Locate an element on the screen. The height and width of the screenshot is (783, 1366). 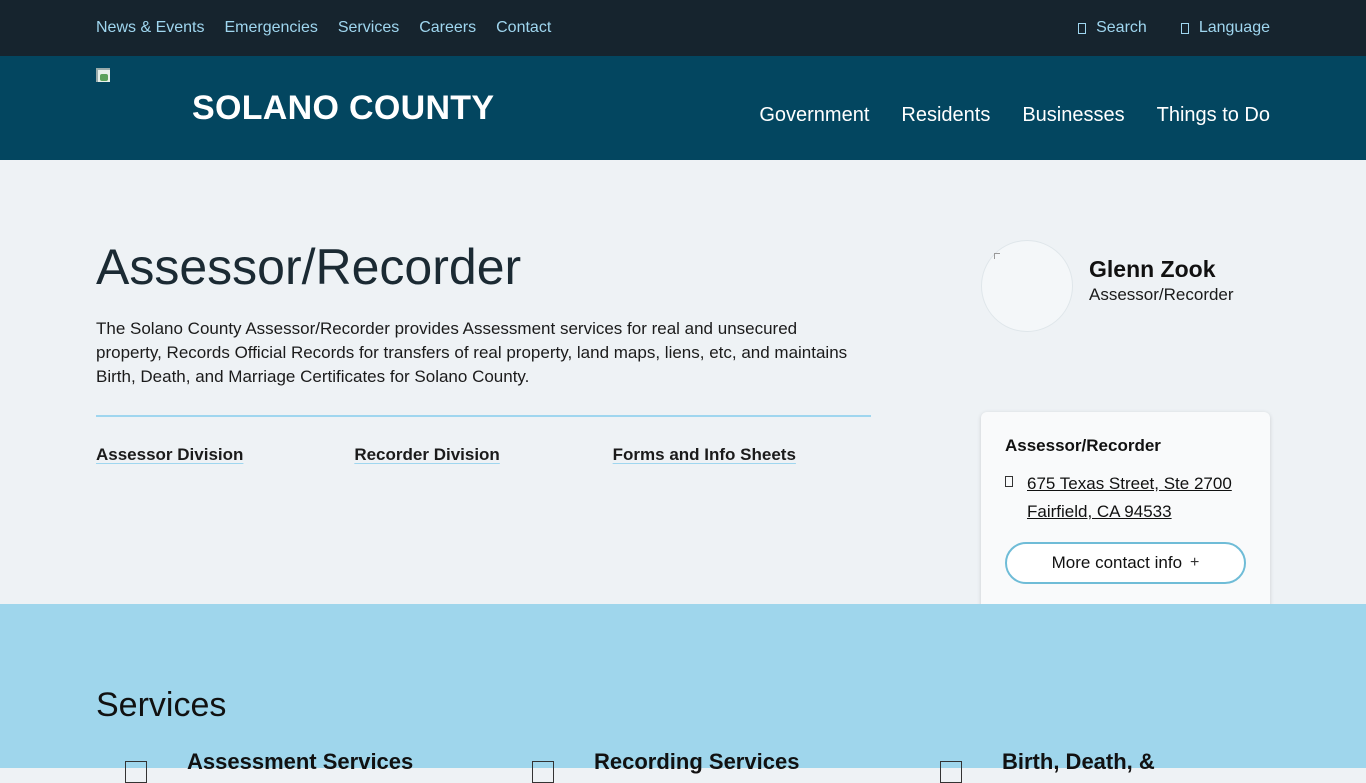
address-line-1: 675 Texas Street, Ste 2700 is located at coordinates (1129, 484).